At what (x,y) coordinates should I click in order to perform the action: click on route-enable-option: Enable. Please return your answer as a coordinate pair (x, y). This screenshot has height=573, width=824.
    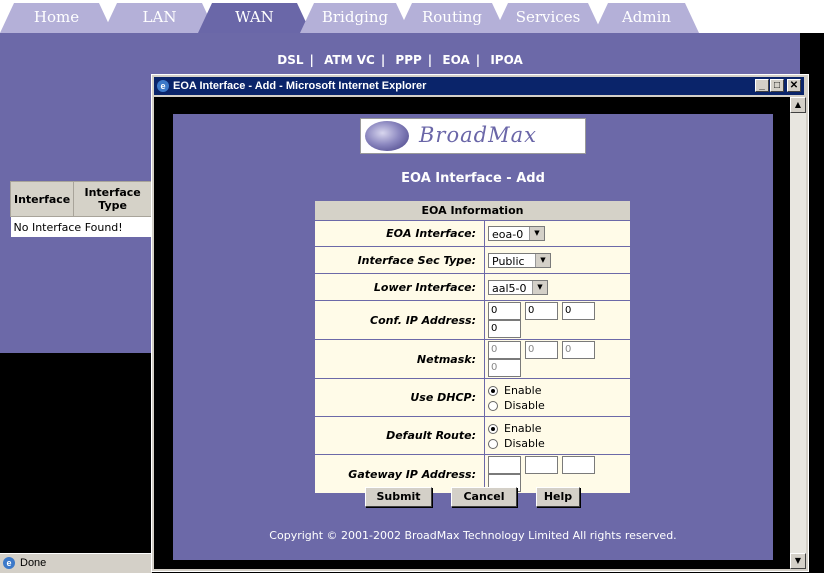
    Looking at the image, I should click on (558, 428).